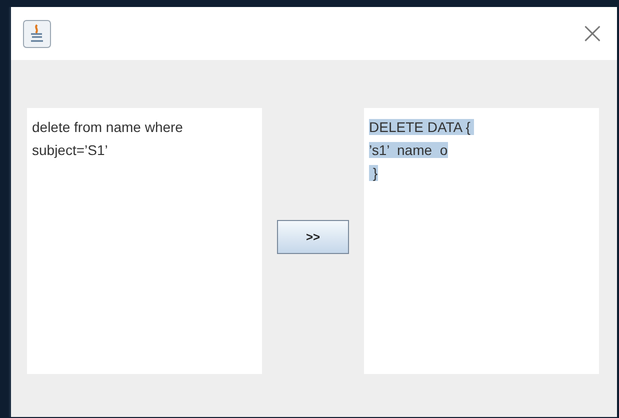  I want to click on close-button: ×, so click(592, 33).